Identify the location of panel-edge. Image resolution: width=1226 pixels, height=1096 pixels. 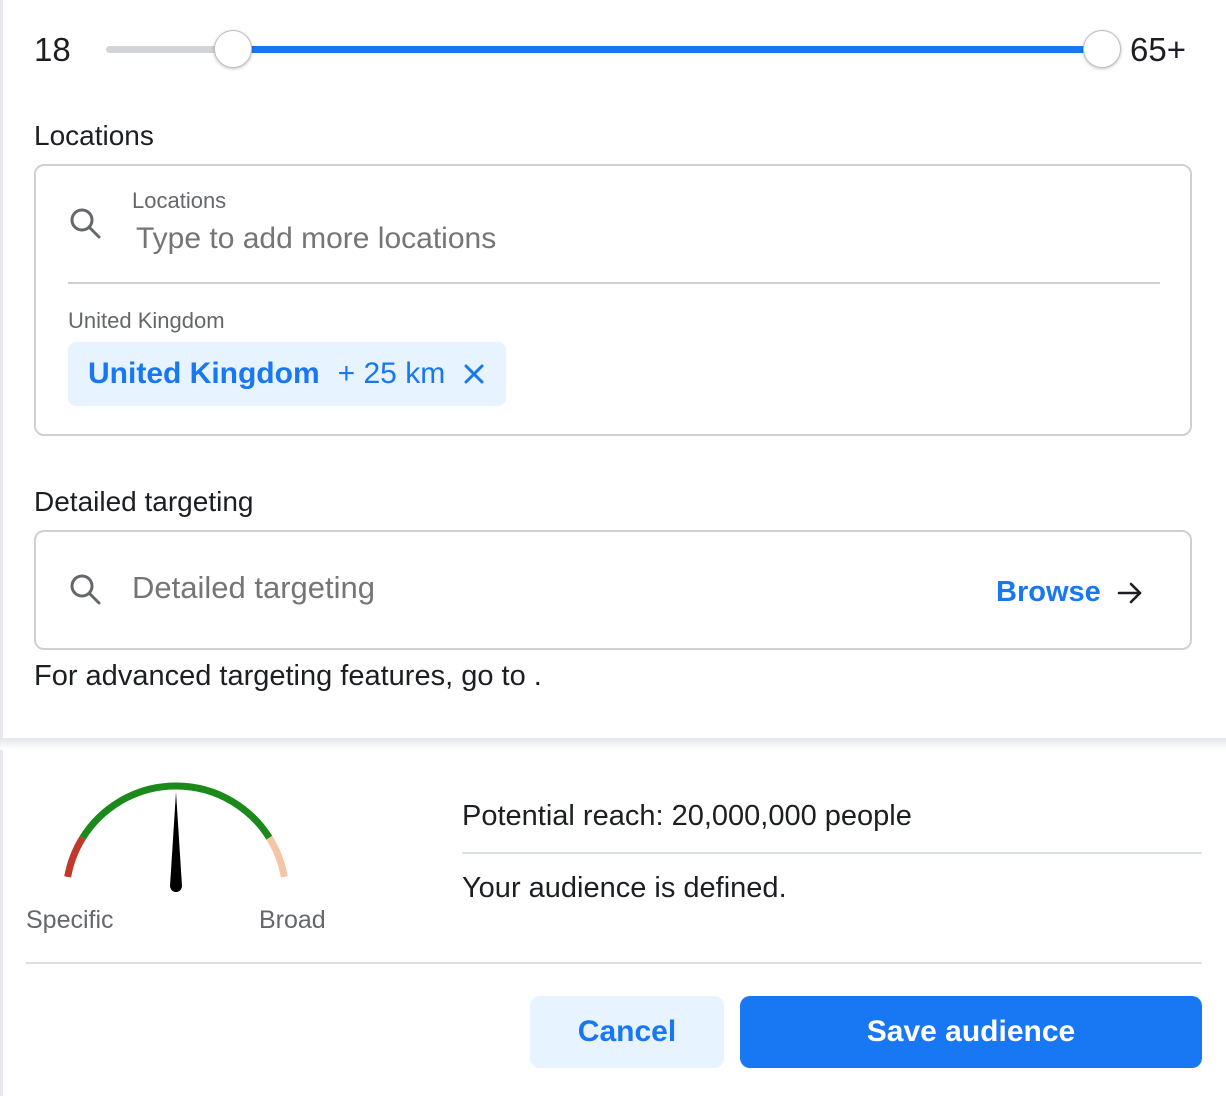
(1, 548).